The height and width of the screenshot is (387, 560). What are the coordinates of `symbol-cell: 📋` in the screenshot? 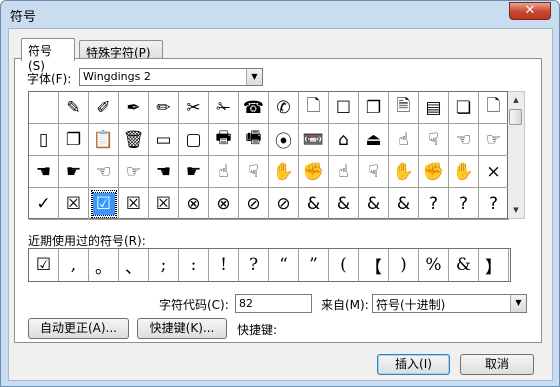 It's located at (104, 140).